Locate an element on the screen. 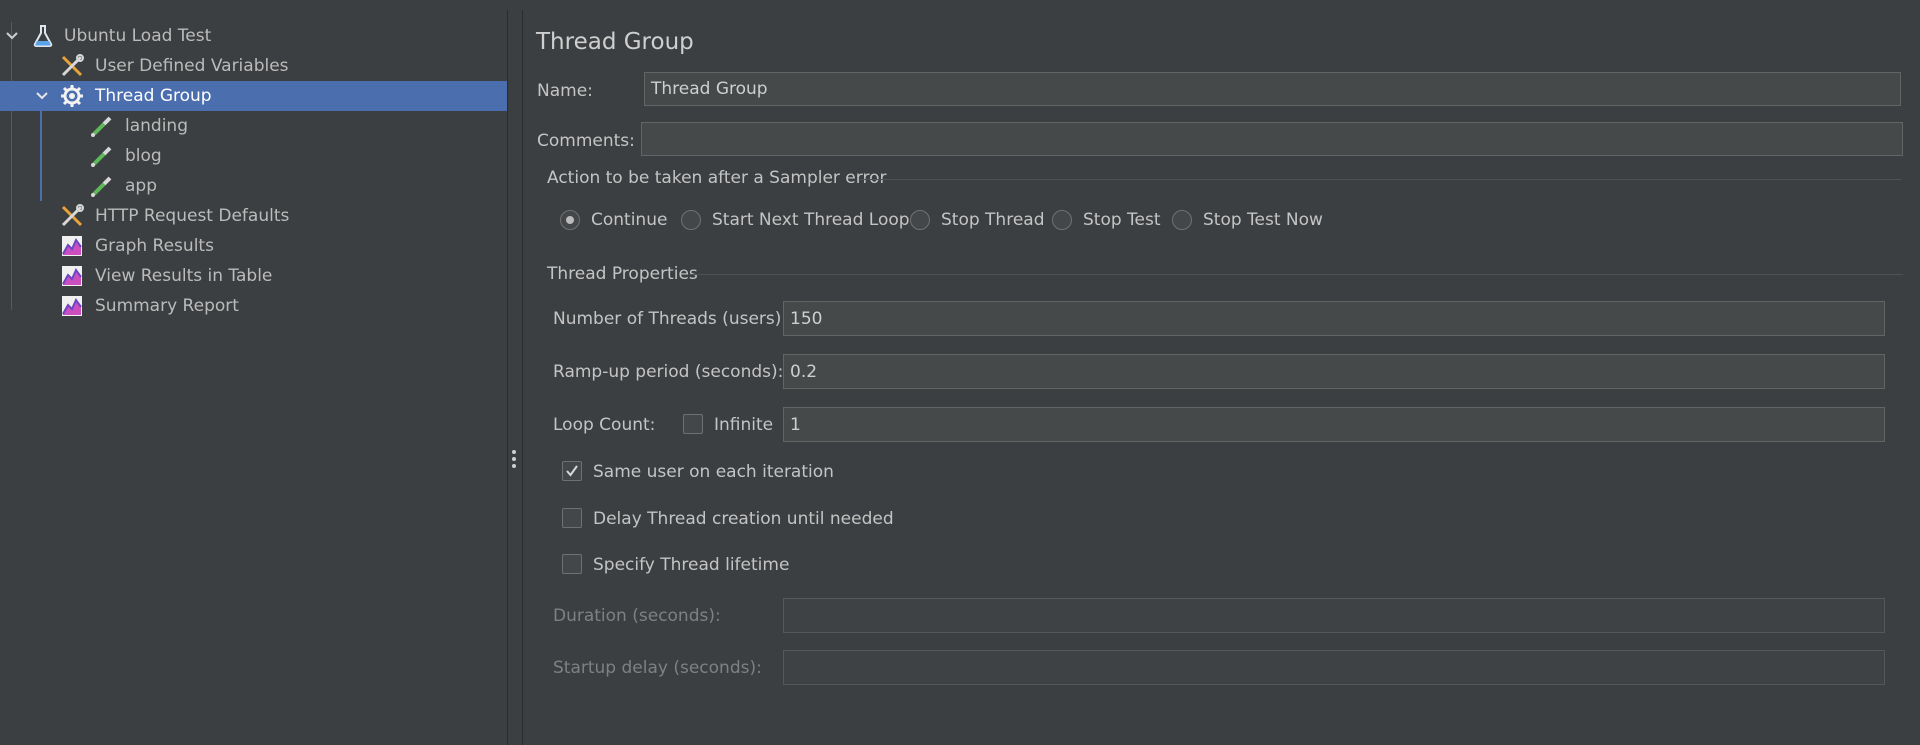 The width and height of the screenshot is (1920, 745). tree-item-label: Thread Group is located at coordinates (153, 96).